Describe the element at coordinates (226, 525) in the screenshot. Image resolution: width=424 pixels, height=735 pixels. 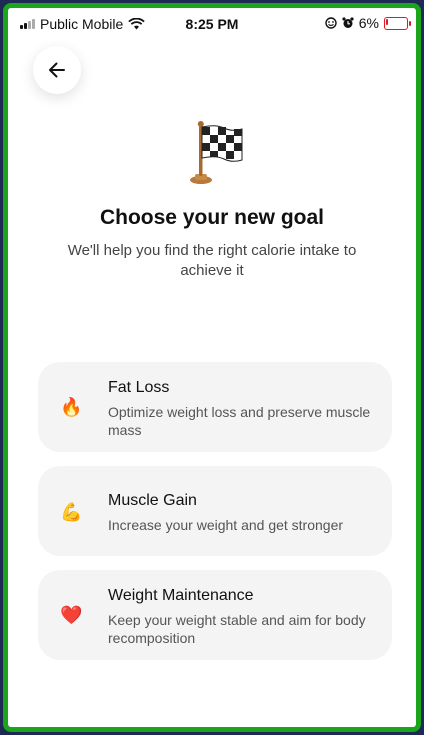
I see `goal-description: Increase your weight and get stronger` at that location.